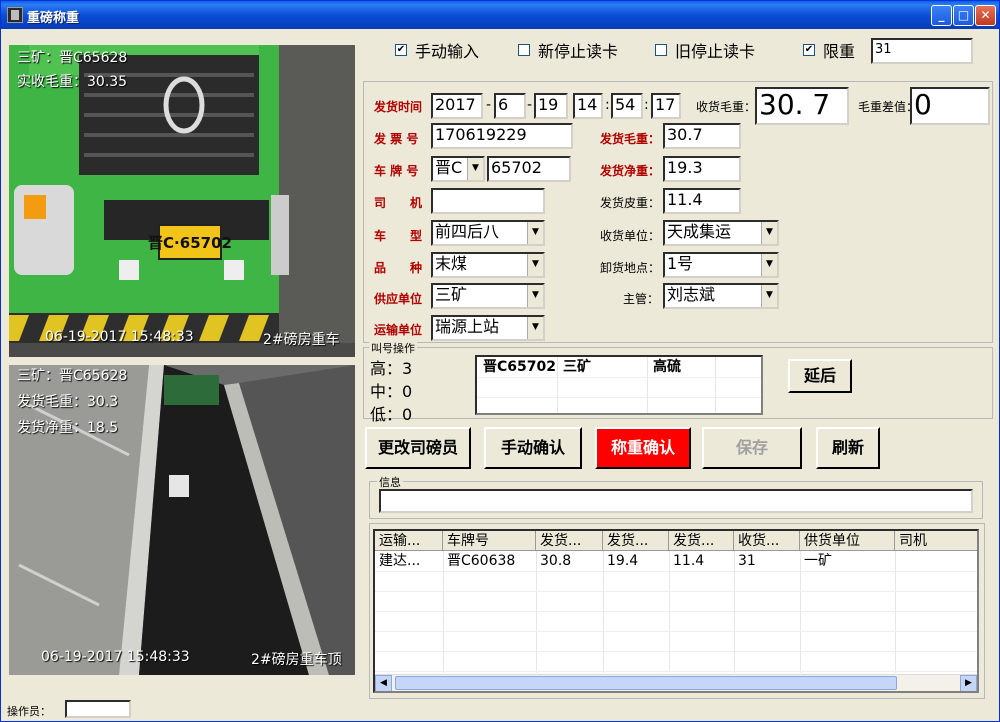  Describe the element at coordinates (820, 376) in the screenshot. I see `delay-button: 延后` at that location.